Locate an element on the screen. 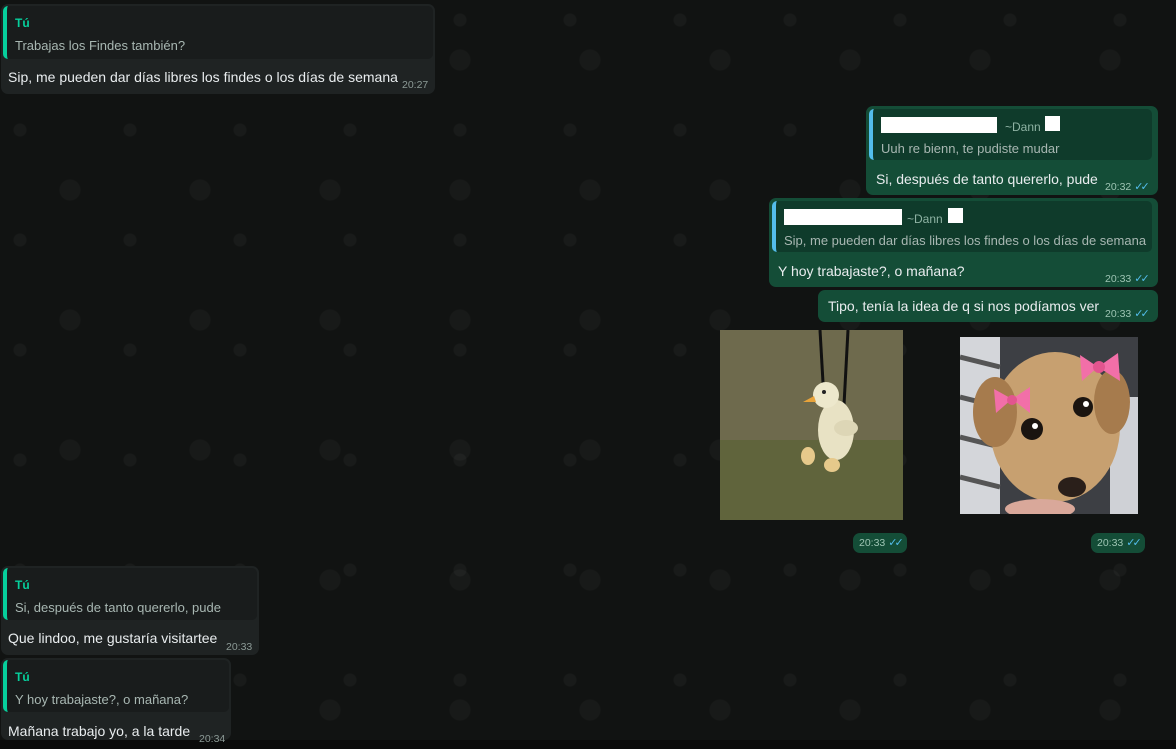  message-time: 20:27 is located at coordinates (415, 85).